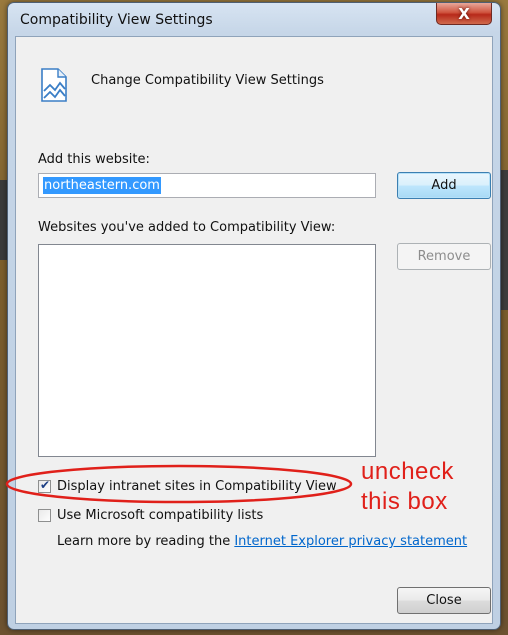 This screenshot has height=635, width=508. I want to click on background-window-edge, so click(504, 240).